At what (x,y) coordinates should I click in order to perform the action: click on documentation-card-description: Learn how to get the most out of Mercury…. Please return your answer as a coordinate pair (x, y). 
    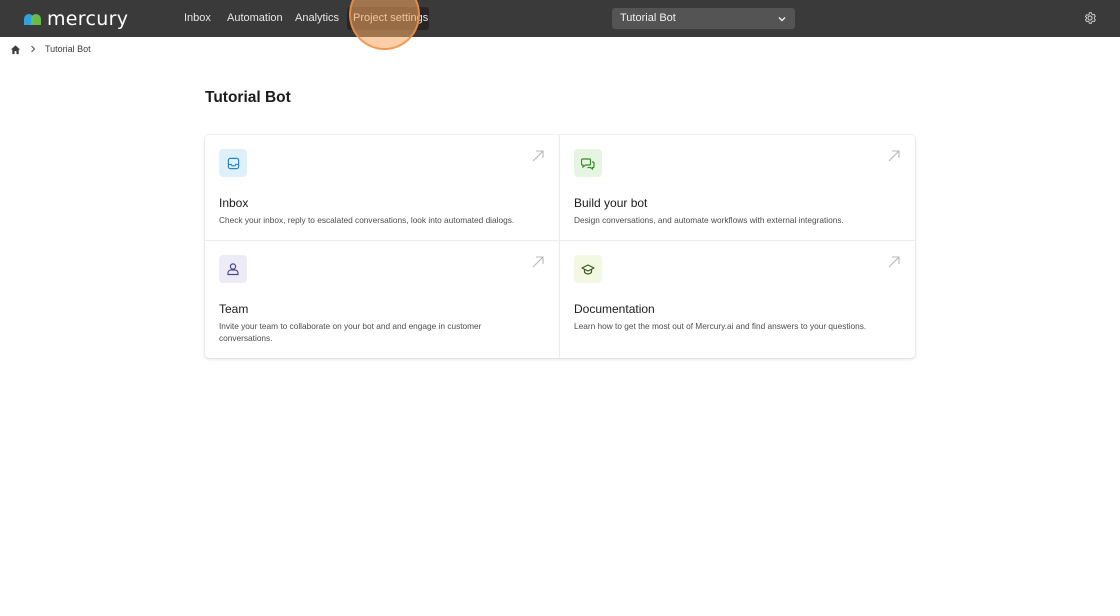
    Looking at the image, I should click on (720, 326).